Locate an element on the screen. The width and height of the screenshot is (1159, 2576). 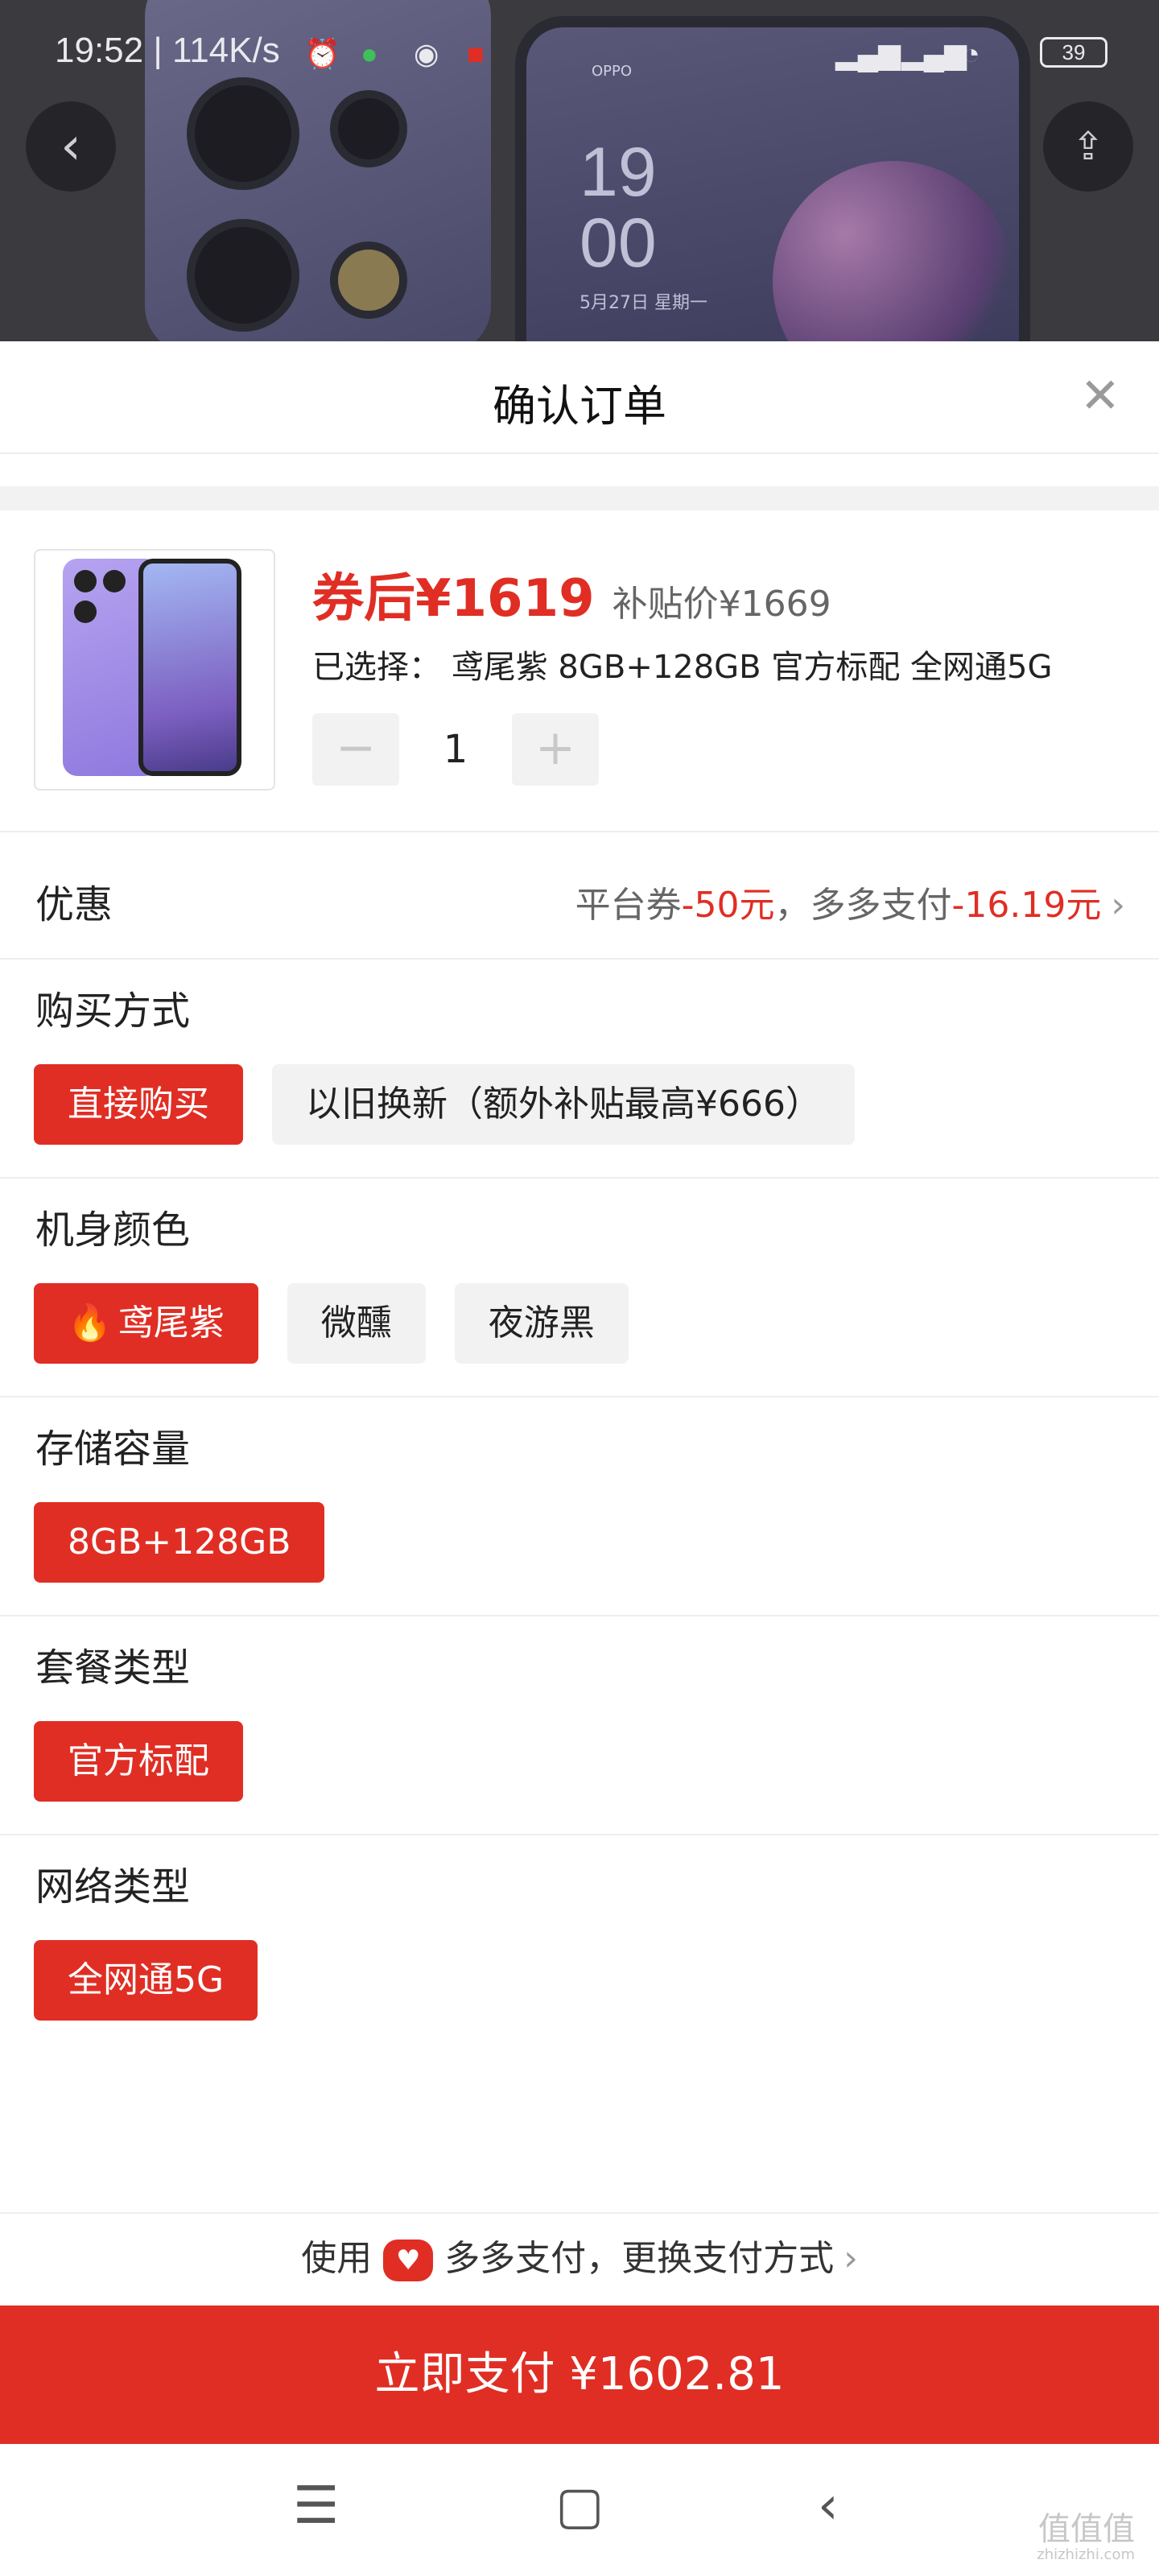
increase-button: + is located at coordinates (555, 749).